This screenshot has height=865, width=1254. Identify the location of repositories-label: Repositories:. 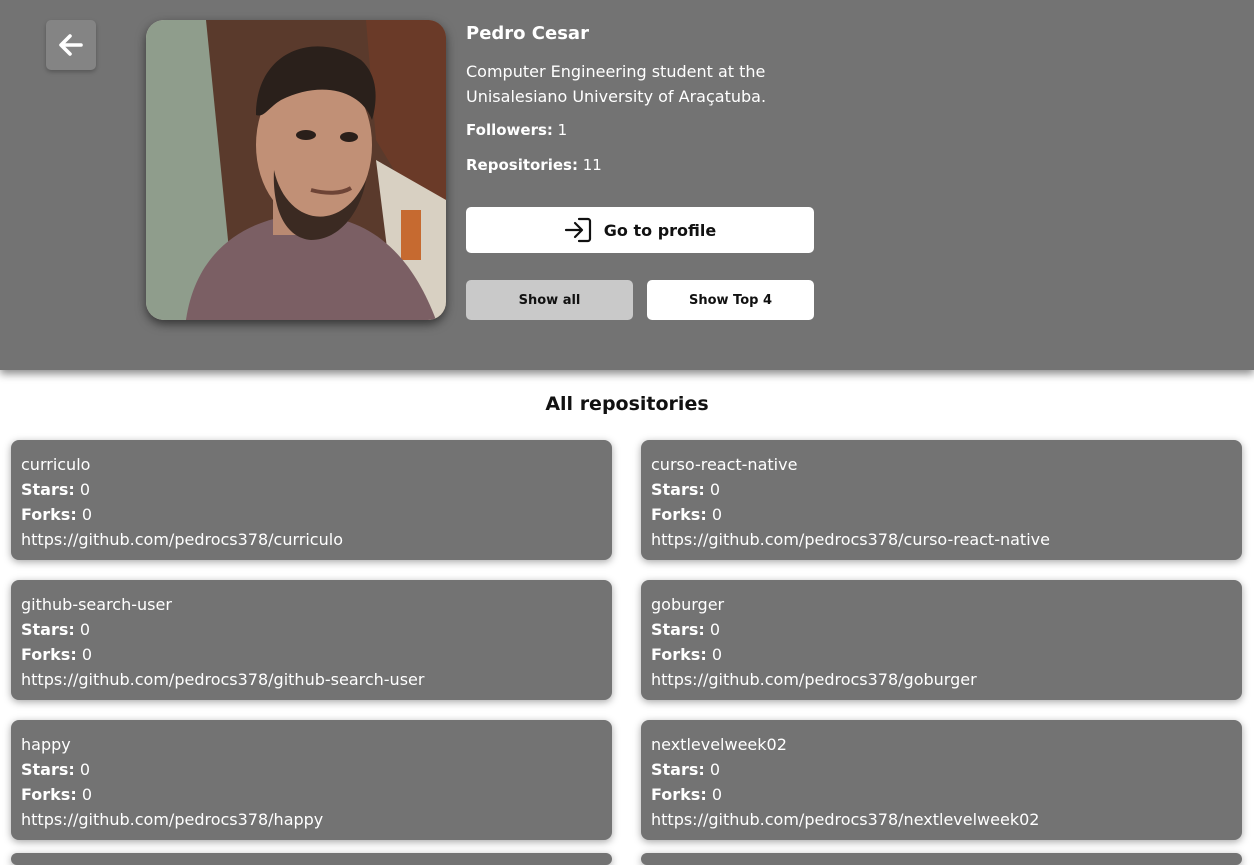
(522, 165).